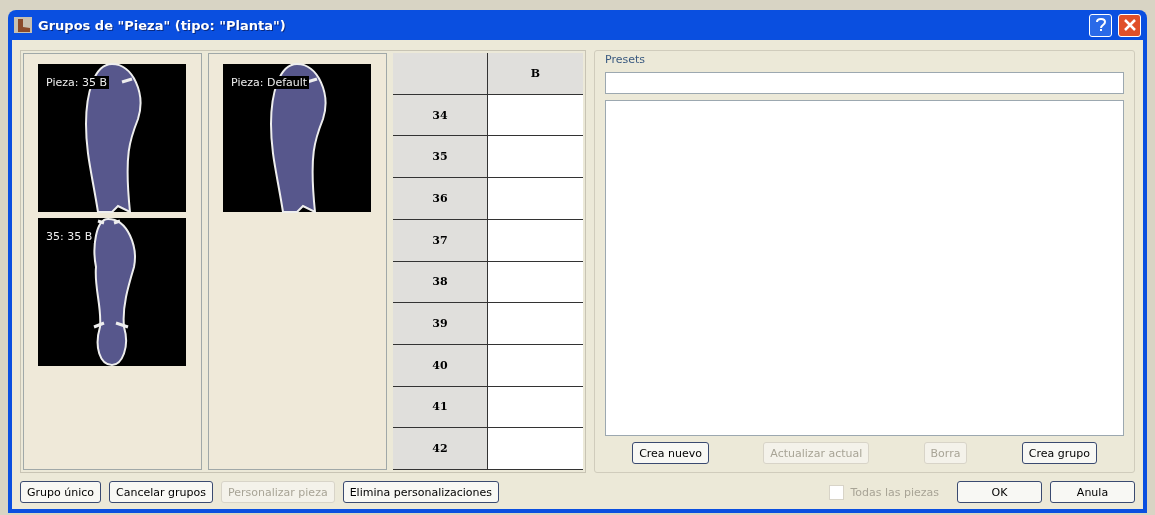 This screenshot has width=1155, height=515. I want to click on row-header: 38, so click(440, 282).